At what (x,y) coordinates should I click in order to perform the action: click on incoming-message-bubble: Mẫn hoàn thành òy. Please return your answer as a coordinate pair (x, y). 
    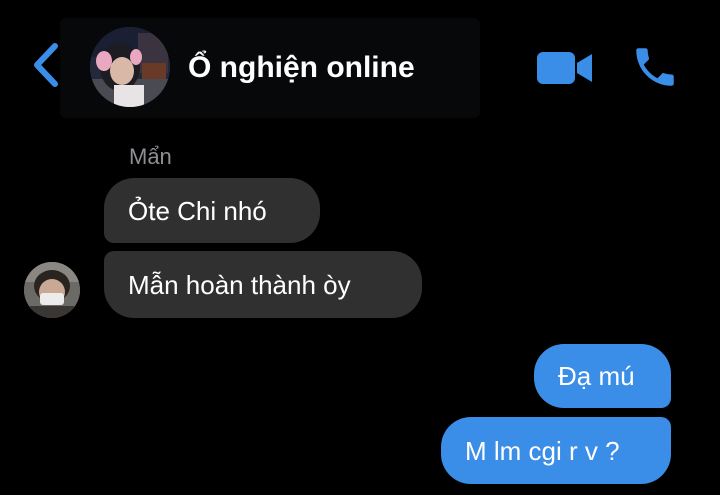
    Looking at the image, I should click on (263, 284).